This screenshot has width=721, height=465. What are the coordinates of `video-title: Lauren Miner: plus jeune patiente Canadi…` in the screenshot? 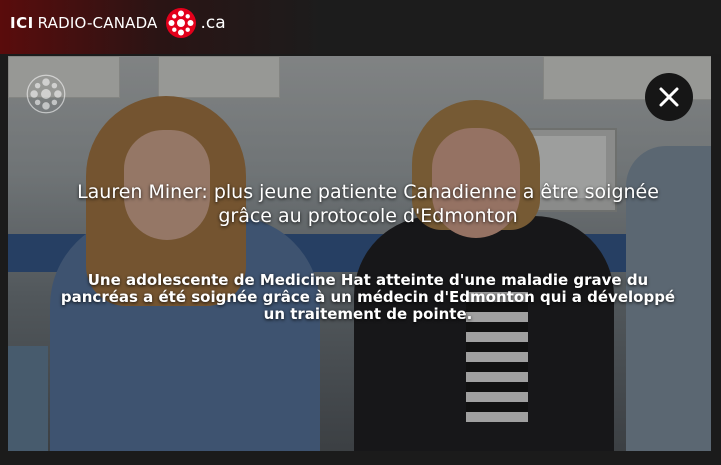 It's located at (368, 204).